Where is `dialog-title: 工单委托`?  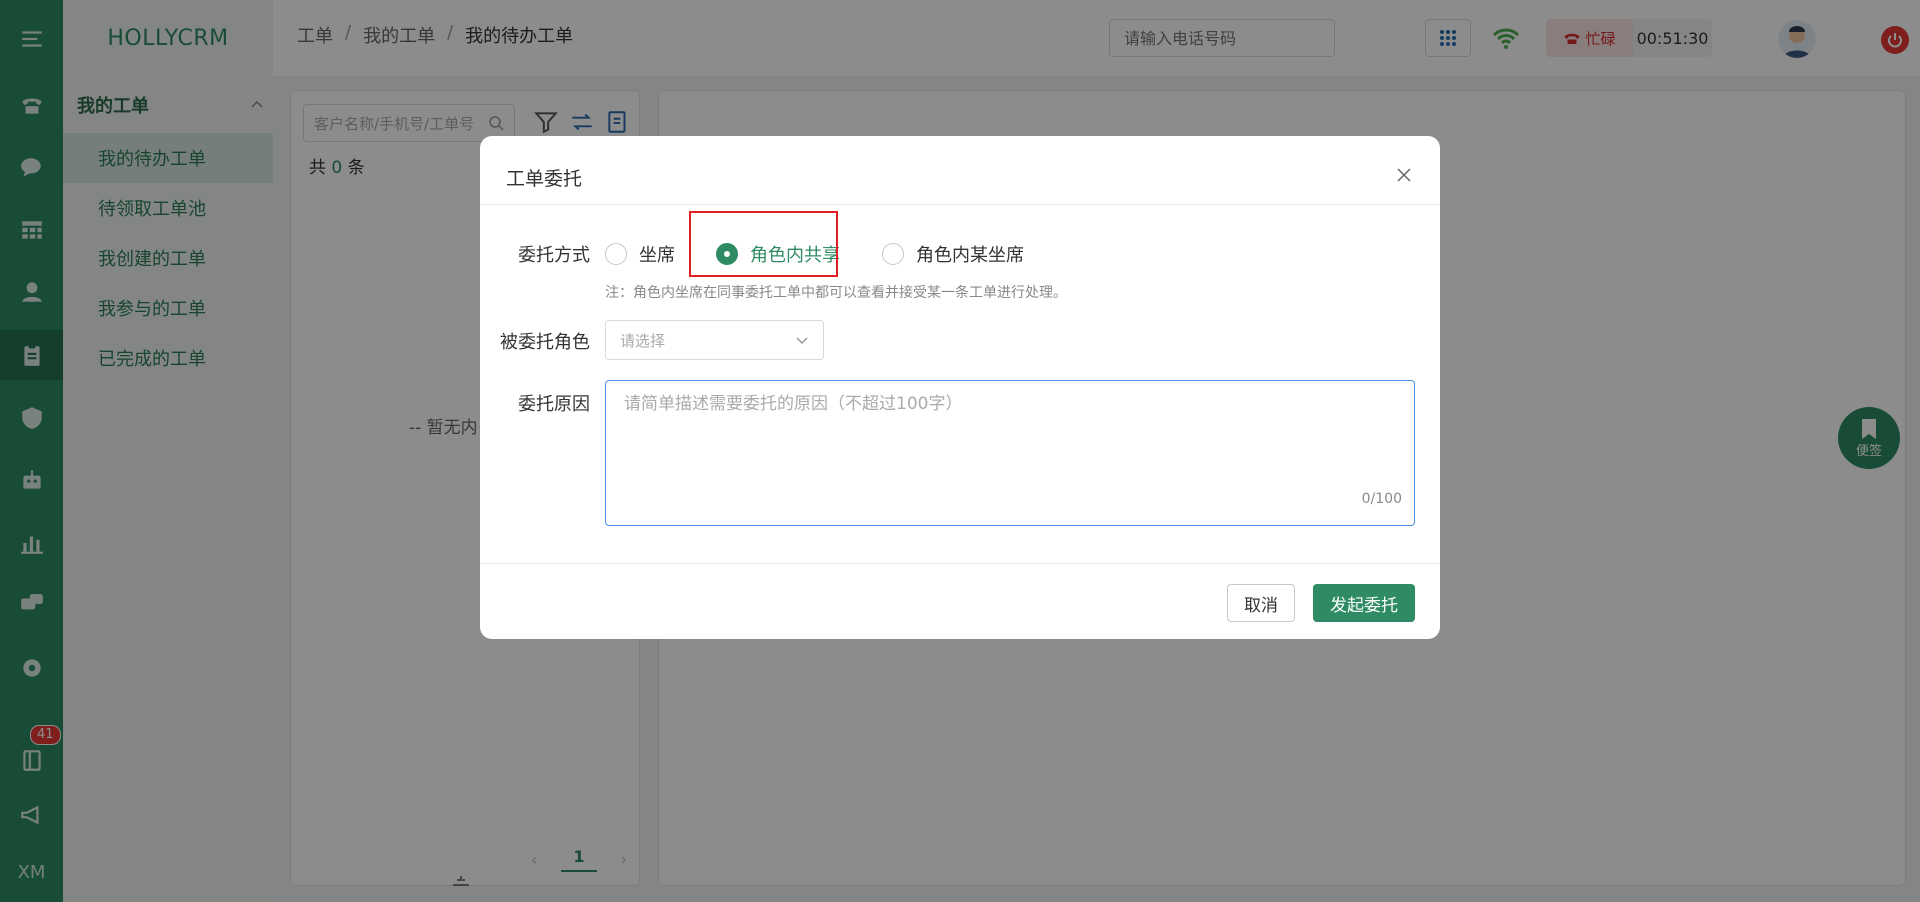
dialog-title: 工单委托 is located at coordinates (544, 179).